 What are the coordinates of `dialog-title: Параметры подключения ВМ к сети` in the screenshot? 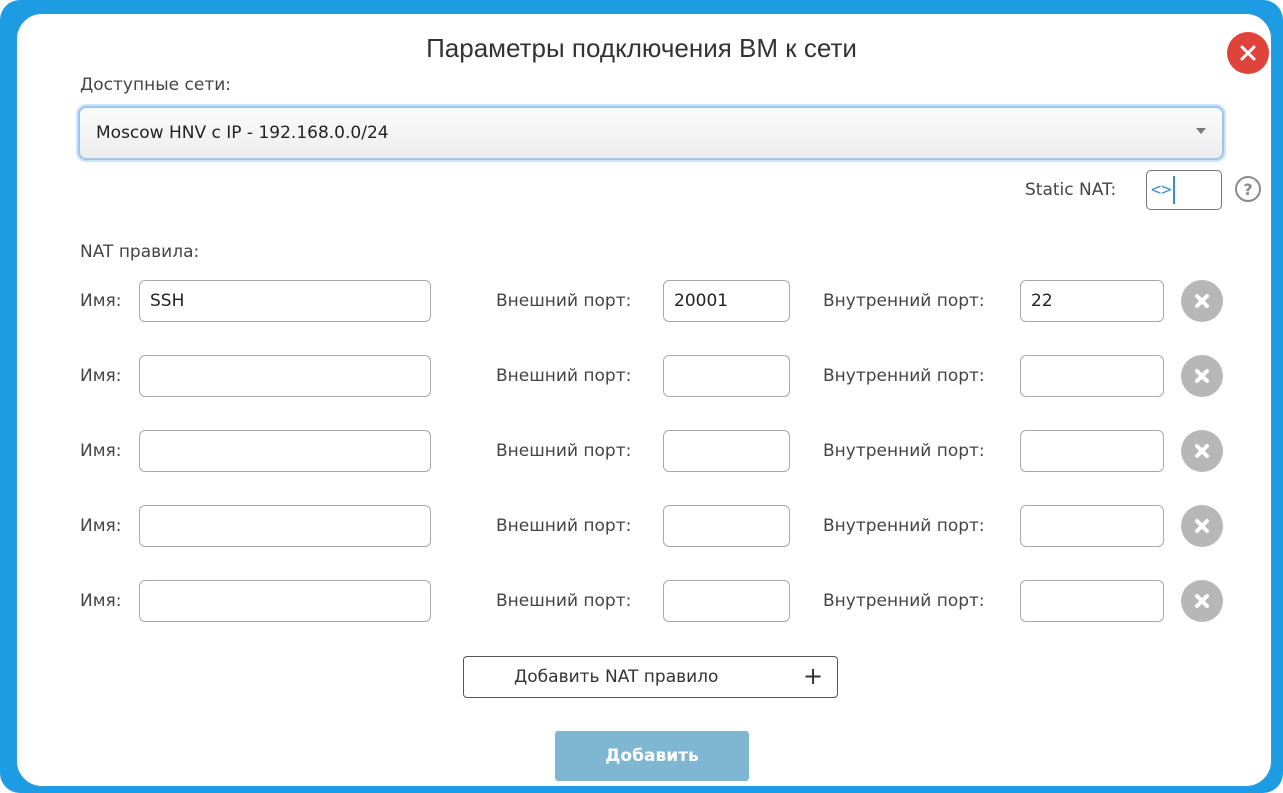 It's located at (641, 48).